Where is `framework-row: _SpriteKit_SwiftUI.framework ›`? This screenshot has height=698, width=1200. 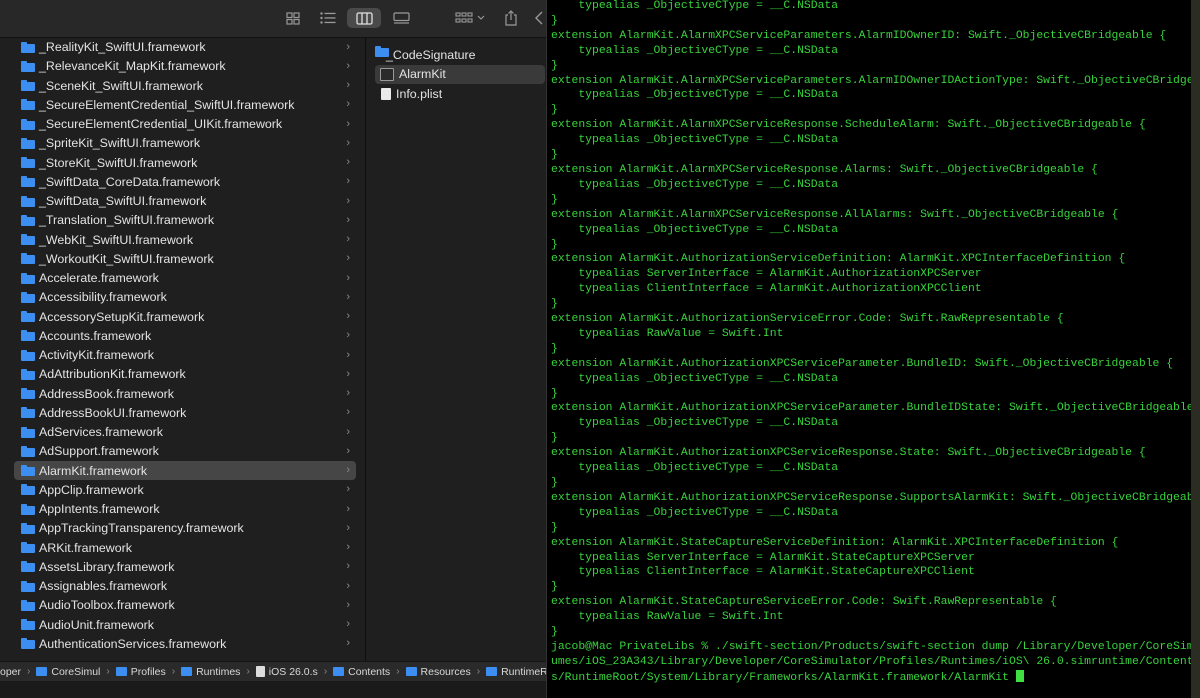
framework-row: _SpriteKit_SwiftUI.framework › is located at coordinates (185, 143).